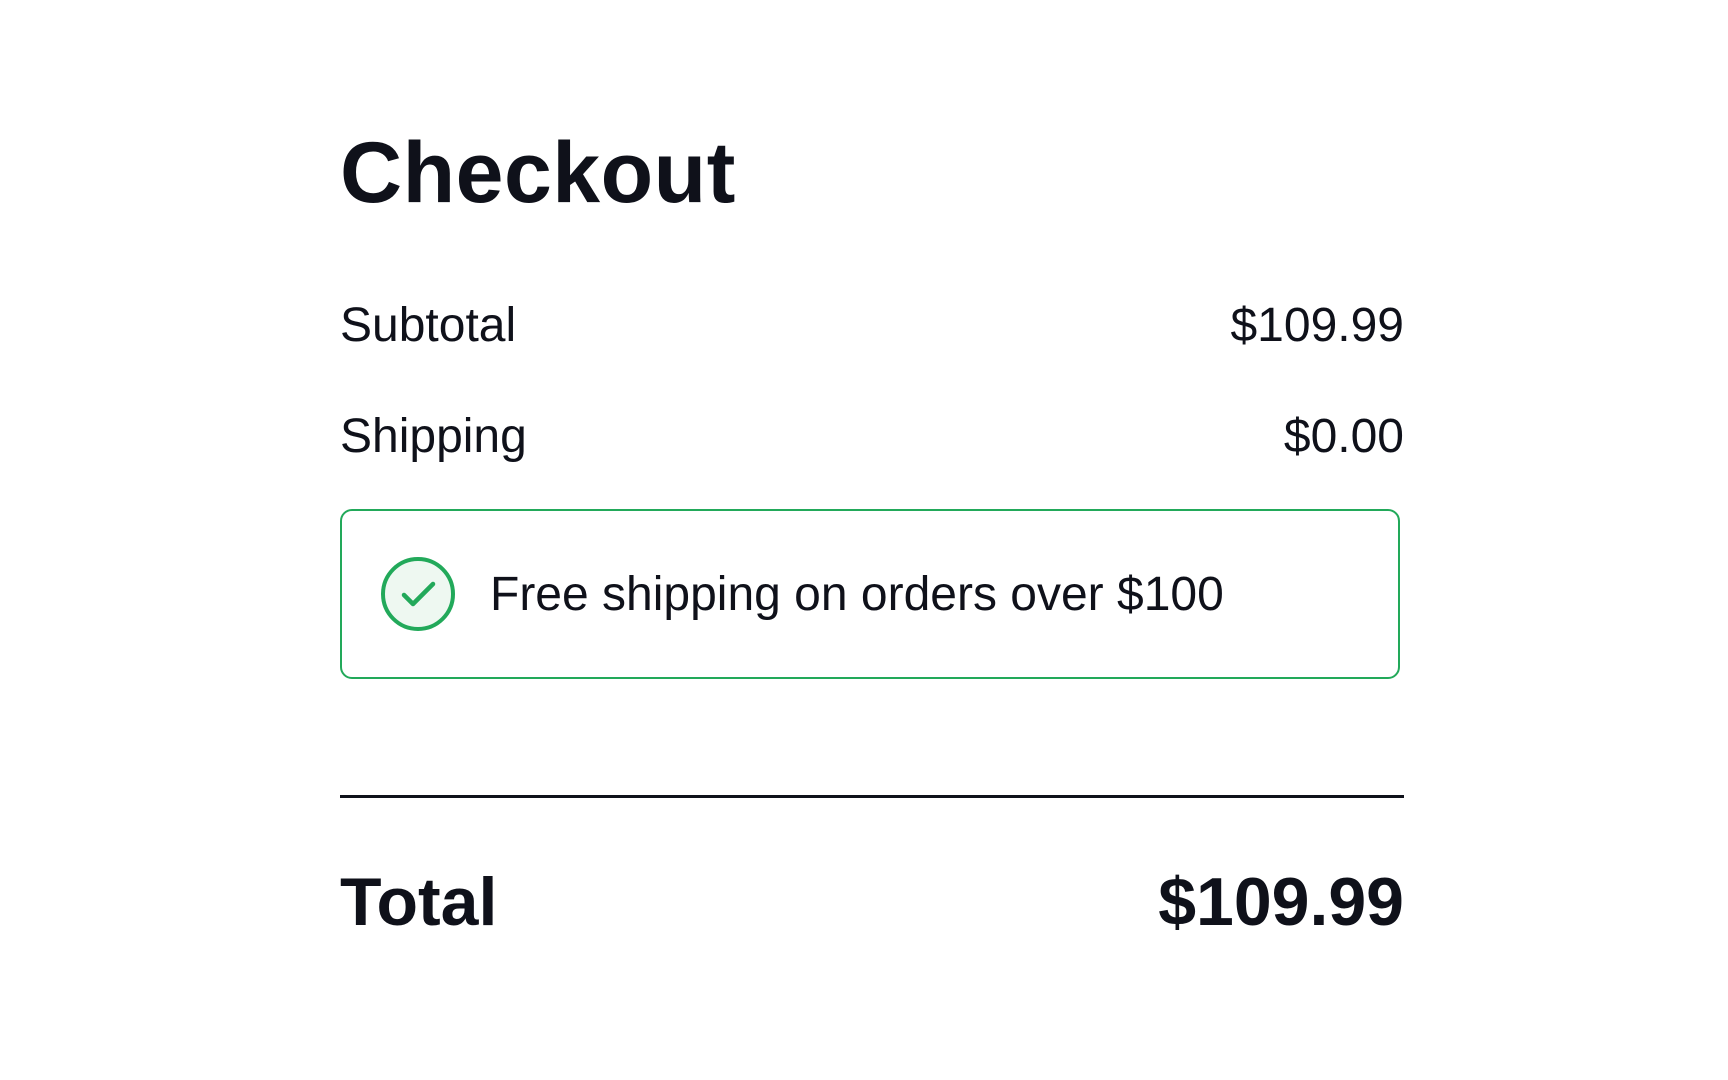 This screenshot has height=1080, width=1728. Describe the element at coordinates (433, 436) in the screenshot. I see `shipping-label: Shipping` at that location.